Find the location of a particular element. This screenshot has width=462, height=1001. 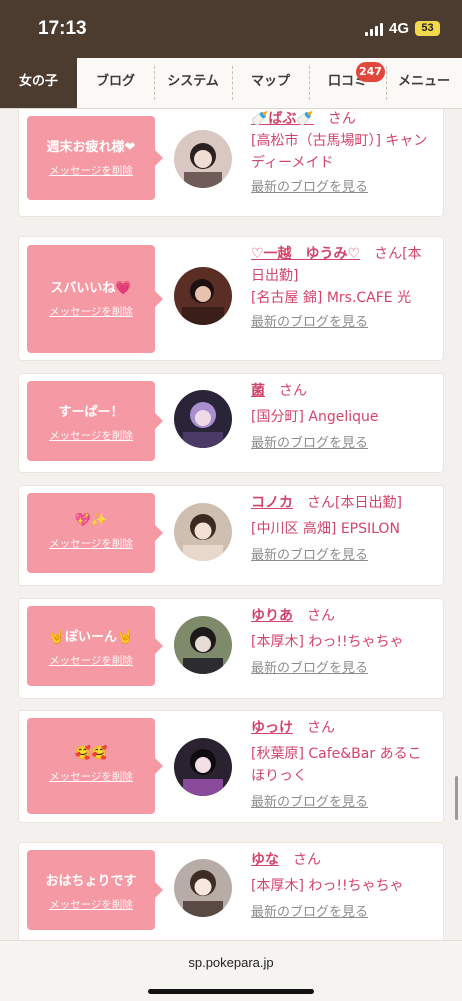

shop-name: [中川区 高畑] EPSILON is located at coordinates (345, 529).